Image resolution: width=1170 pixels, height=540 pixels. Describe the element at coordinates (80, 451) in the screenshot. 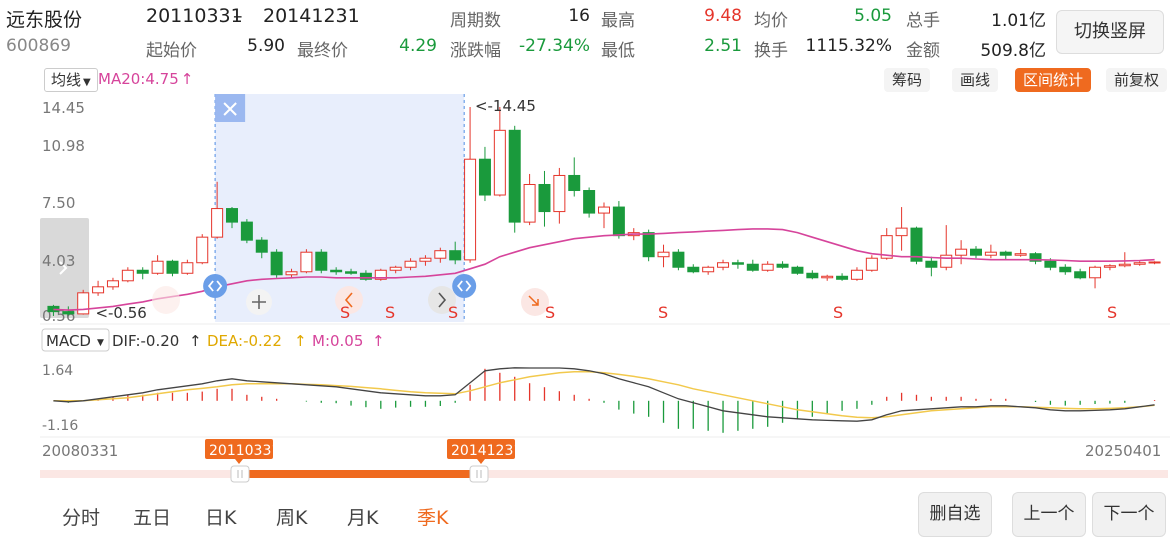

I see `date-axis-start: 20080331` at that location.